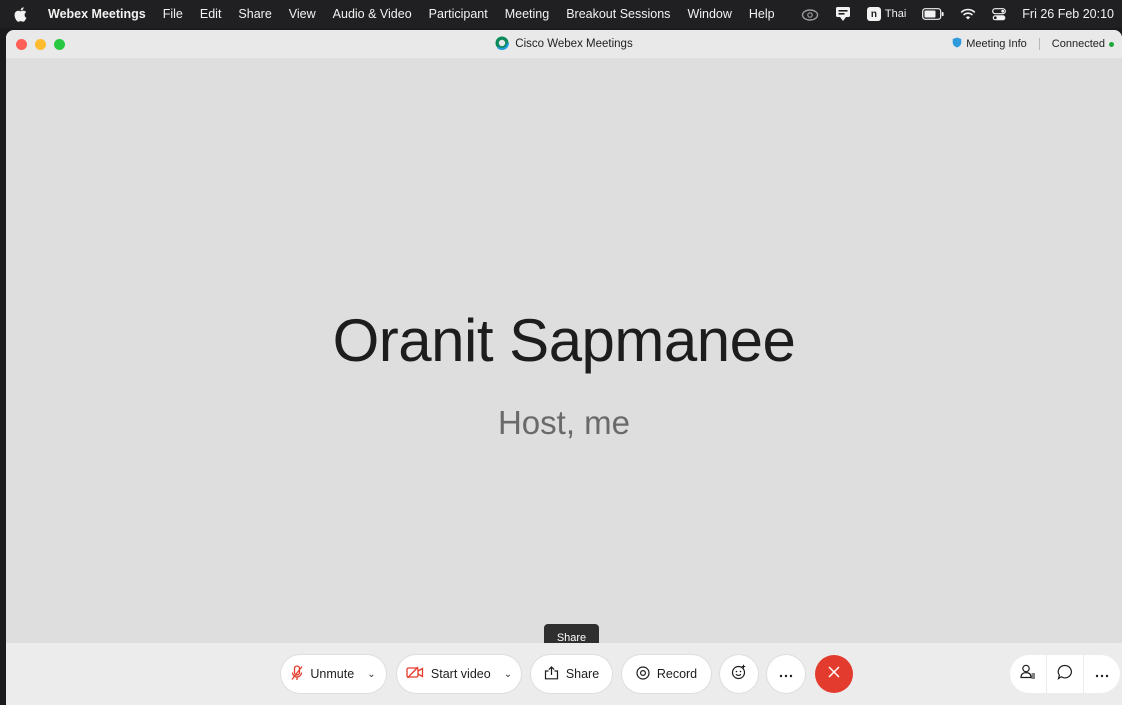 Image resolution: width=1122 pixels, height=705 pixels. What do you see at coordinates (968, 14) in the screenshot?
I see `wifi-icon` at bounding box center [968, 14].